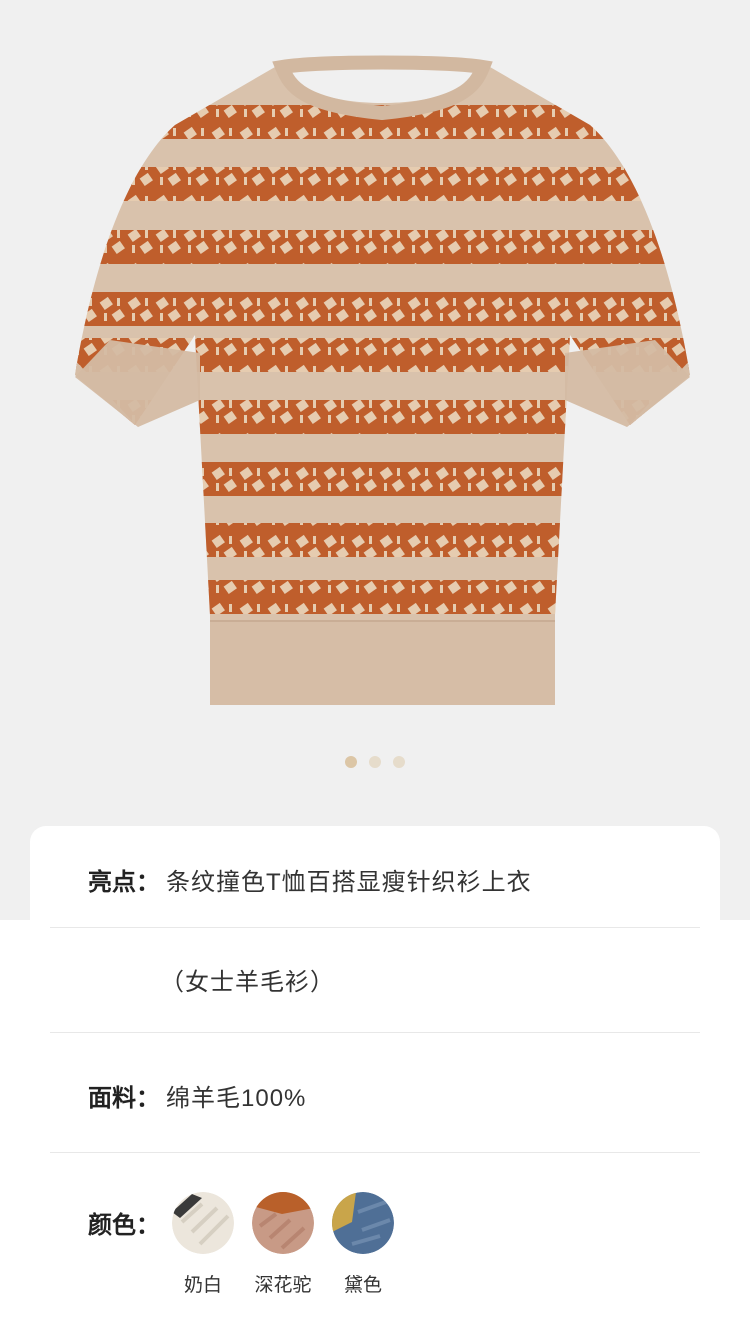 Image resolution: width=750 pixels, height=1331 pixels. What do you see at coordinates (124, 1098) in the screenshot?
I see `fabric-label: 面料：` at bounding box center [124, 1098].